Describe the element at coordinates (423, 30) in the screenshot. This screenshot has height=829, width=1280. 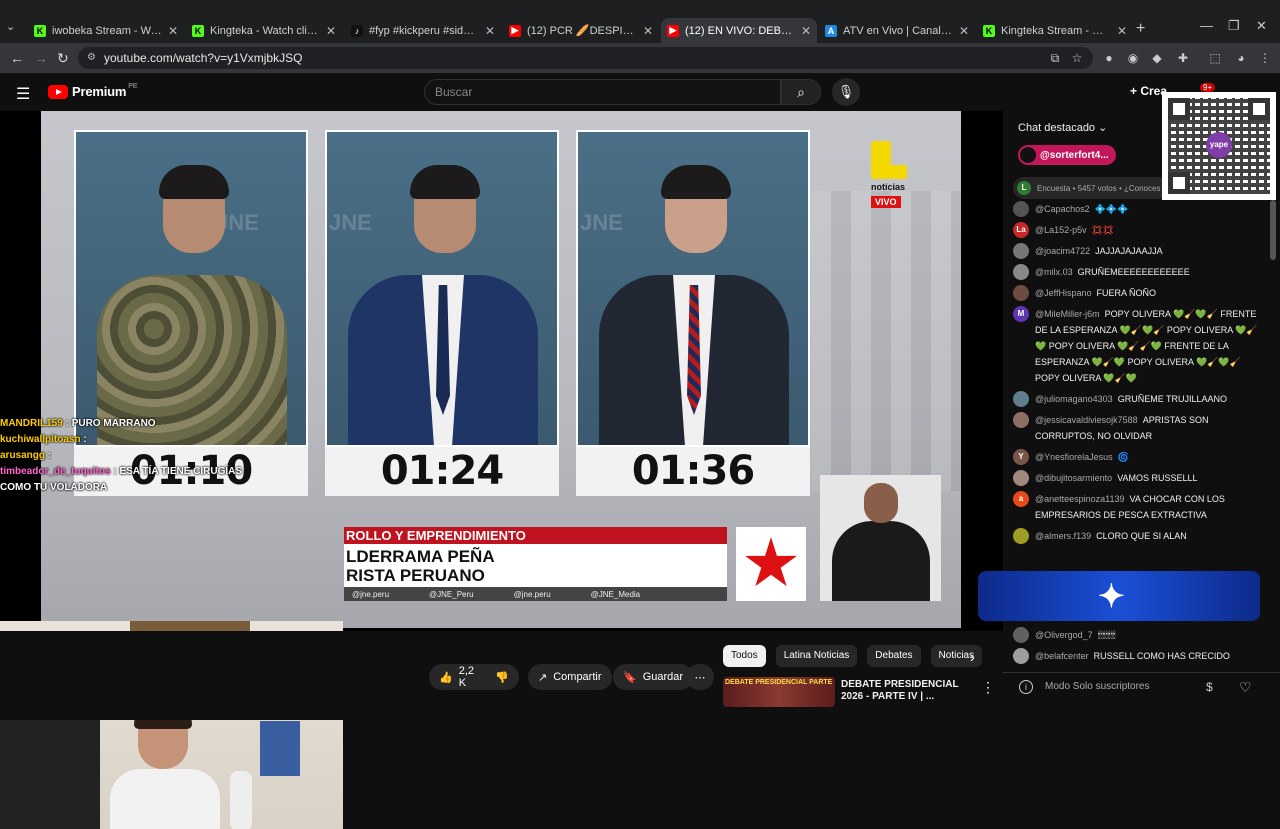
I see `browser-tab: ♪ #fyp #kickperu #sideral | sidera ✕` at that location.